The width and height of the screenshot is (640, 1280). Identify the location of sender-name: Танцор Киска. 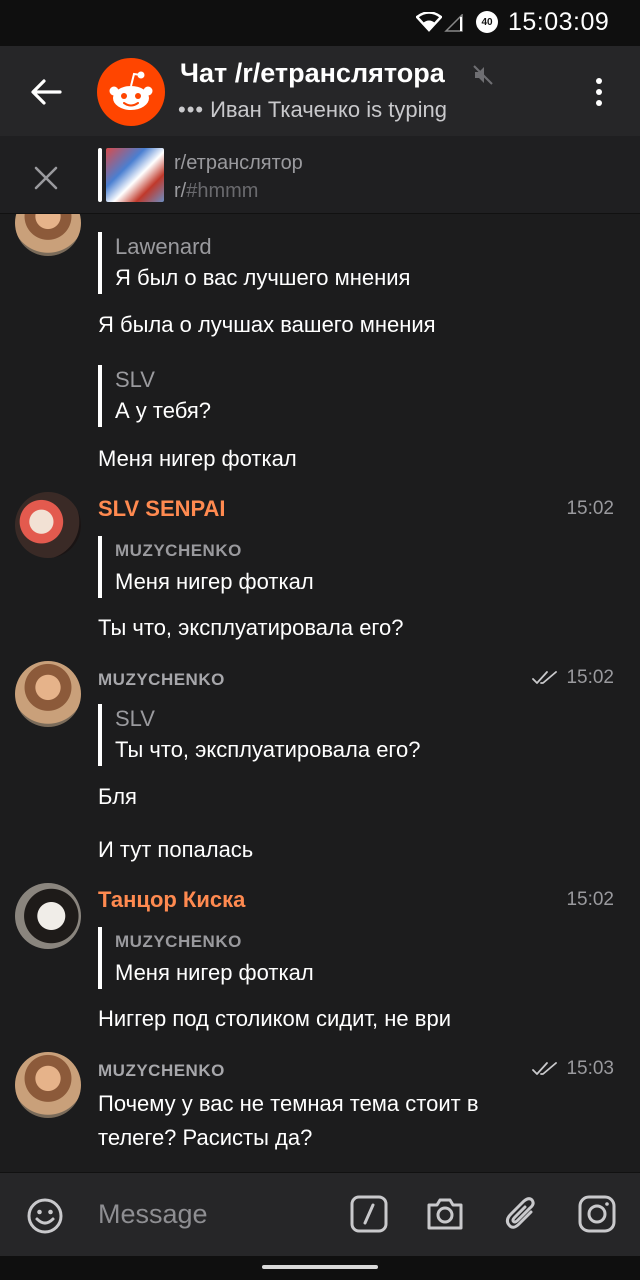
(171, 900).